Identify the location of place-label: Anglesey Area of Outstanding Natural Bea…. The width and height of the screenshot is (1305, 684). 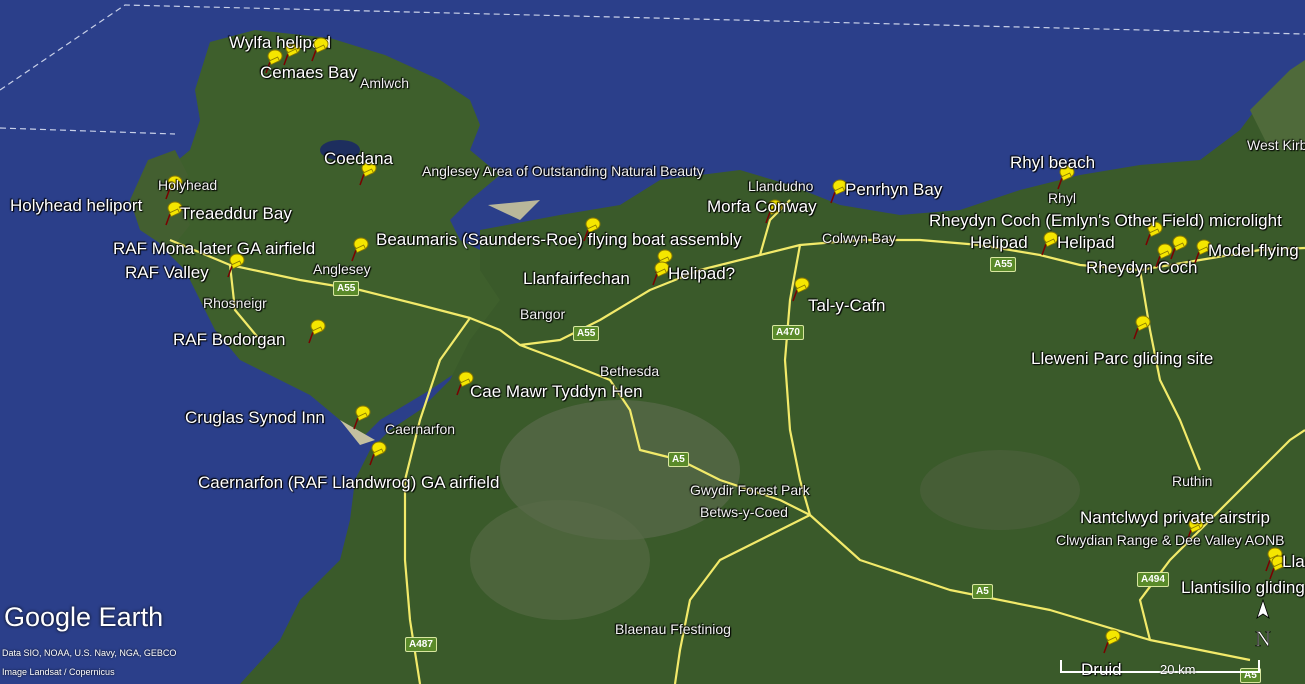
(563, 171).